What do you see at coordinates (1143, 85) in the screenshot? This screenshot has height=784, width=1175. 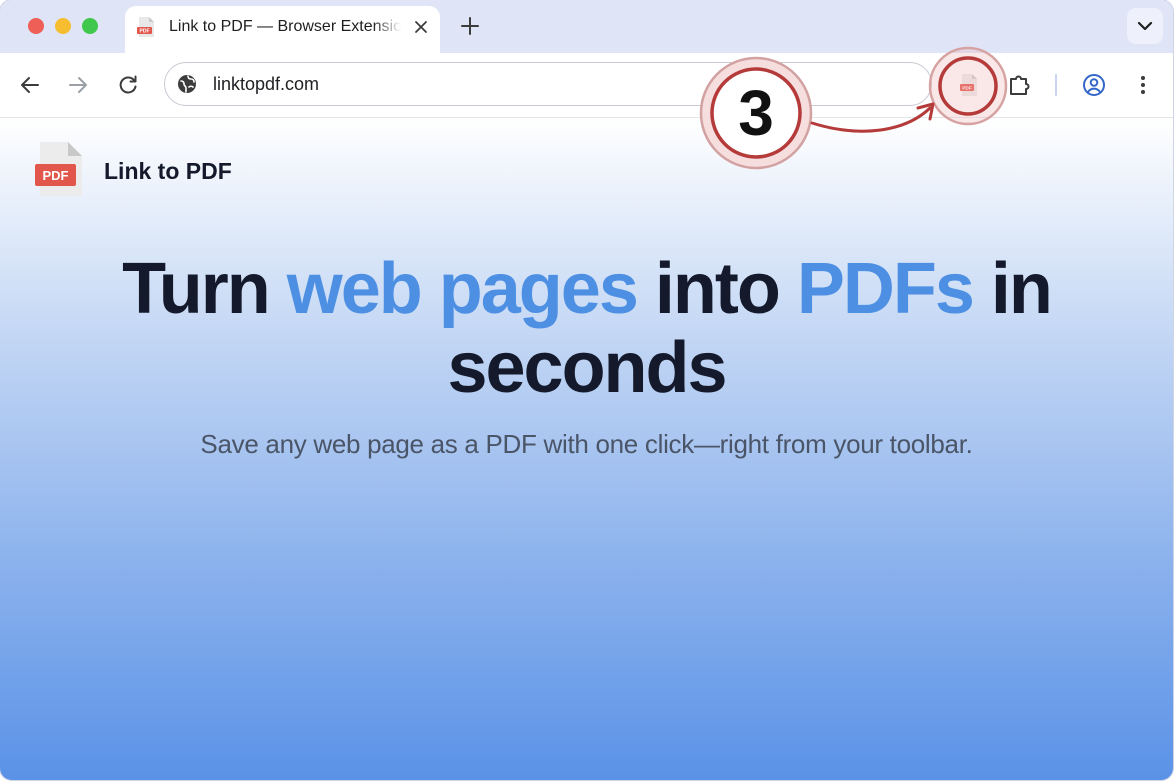 I see `kebab-menu-icon` at bounding box center [1143, 85].